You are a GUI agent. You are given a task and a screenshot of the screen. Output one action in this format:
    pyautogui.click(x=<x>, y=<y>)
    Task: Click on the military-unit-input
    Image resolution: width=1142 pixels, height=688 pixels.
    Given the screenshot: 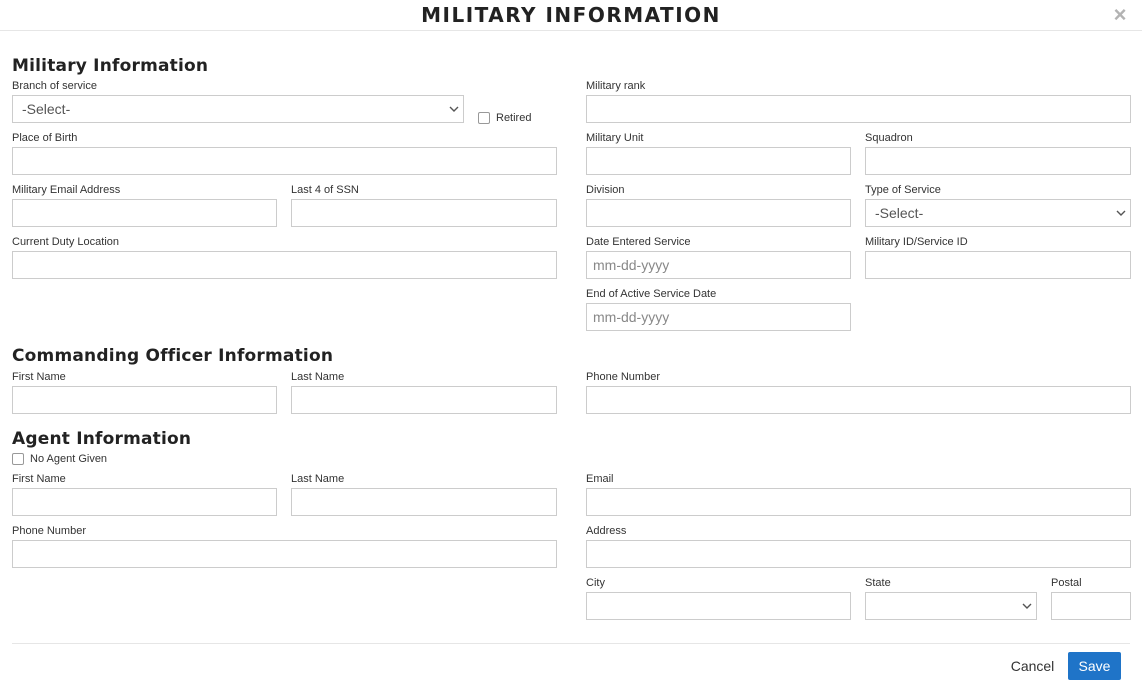 What is the action you would take?
    pyautogui.click(x=718, y=161)
    